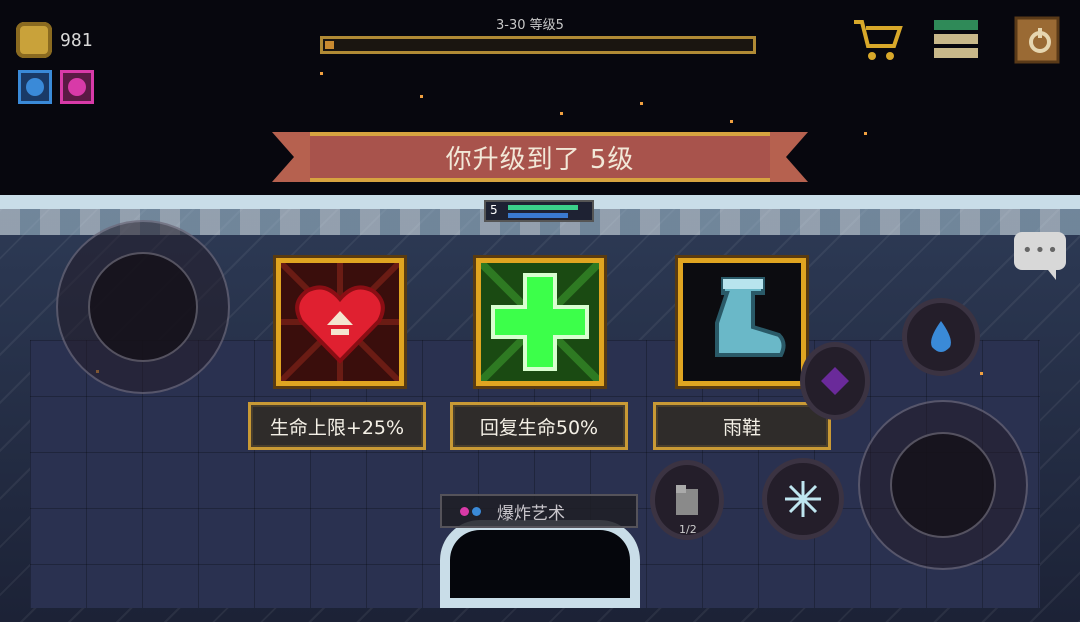 The image size is (1080, 622). I want to click on buff-blue-icon, so click(35, 87).